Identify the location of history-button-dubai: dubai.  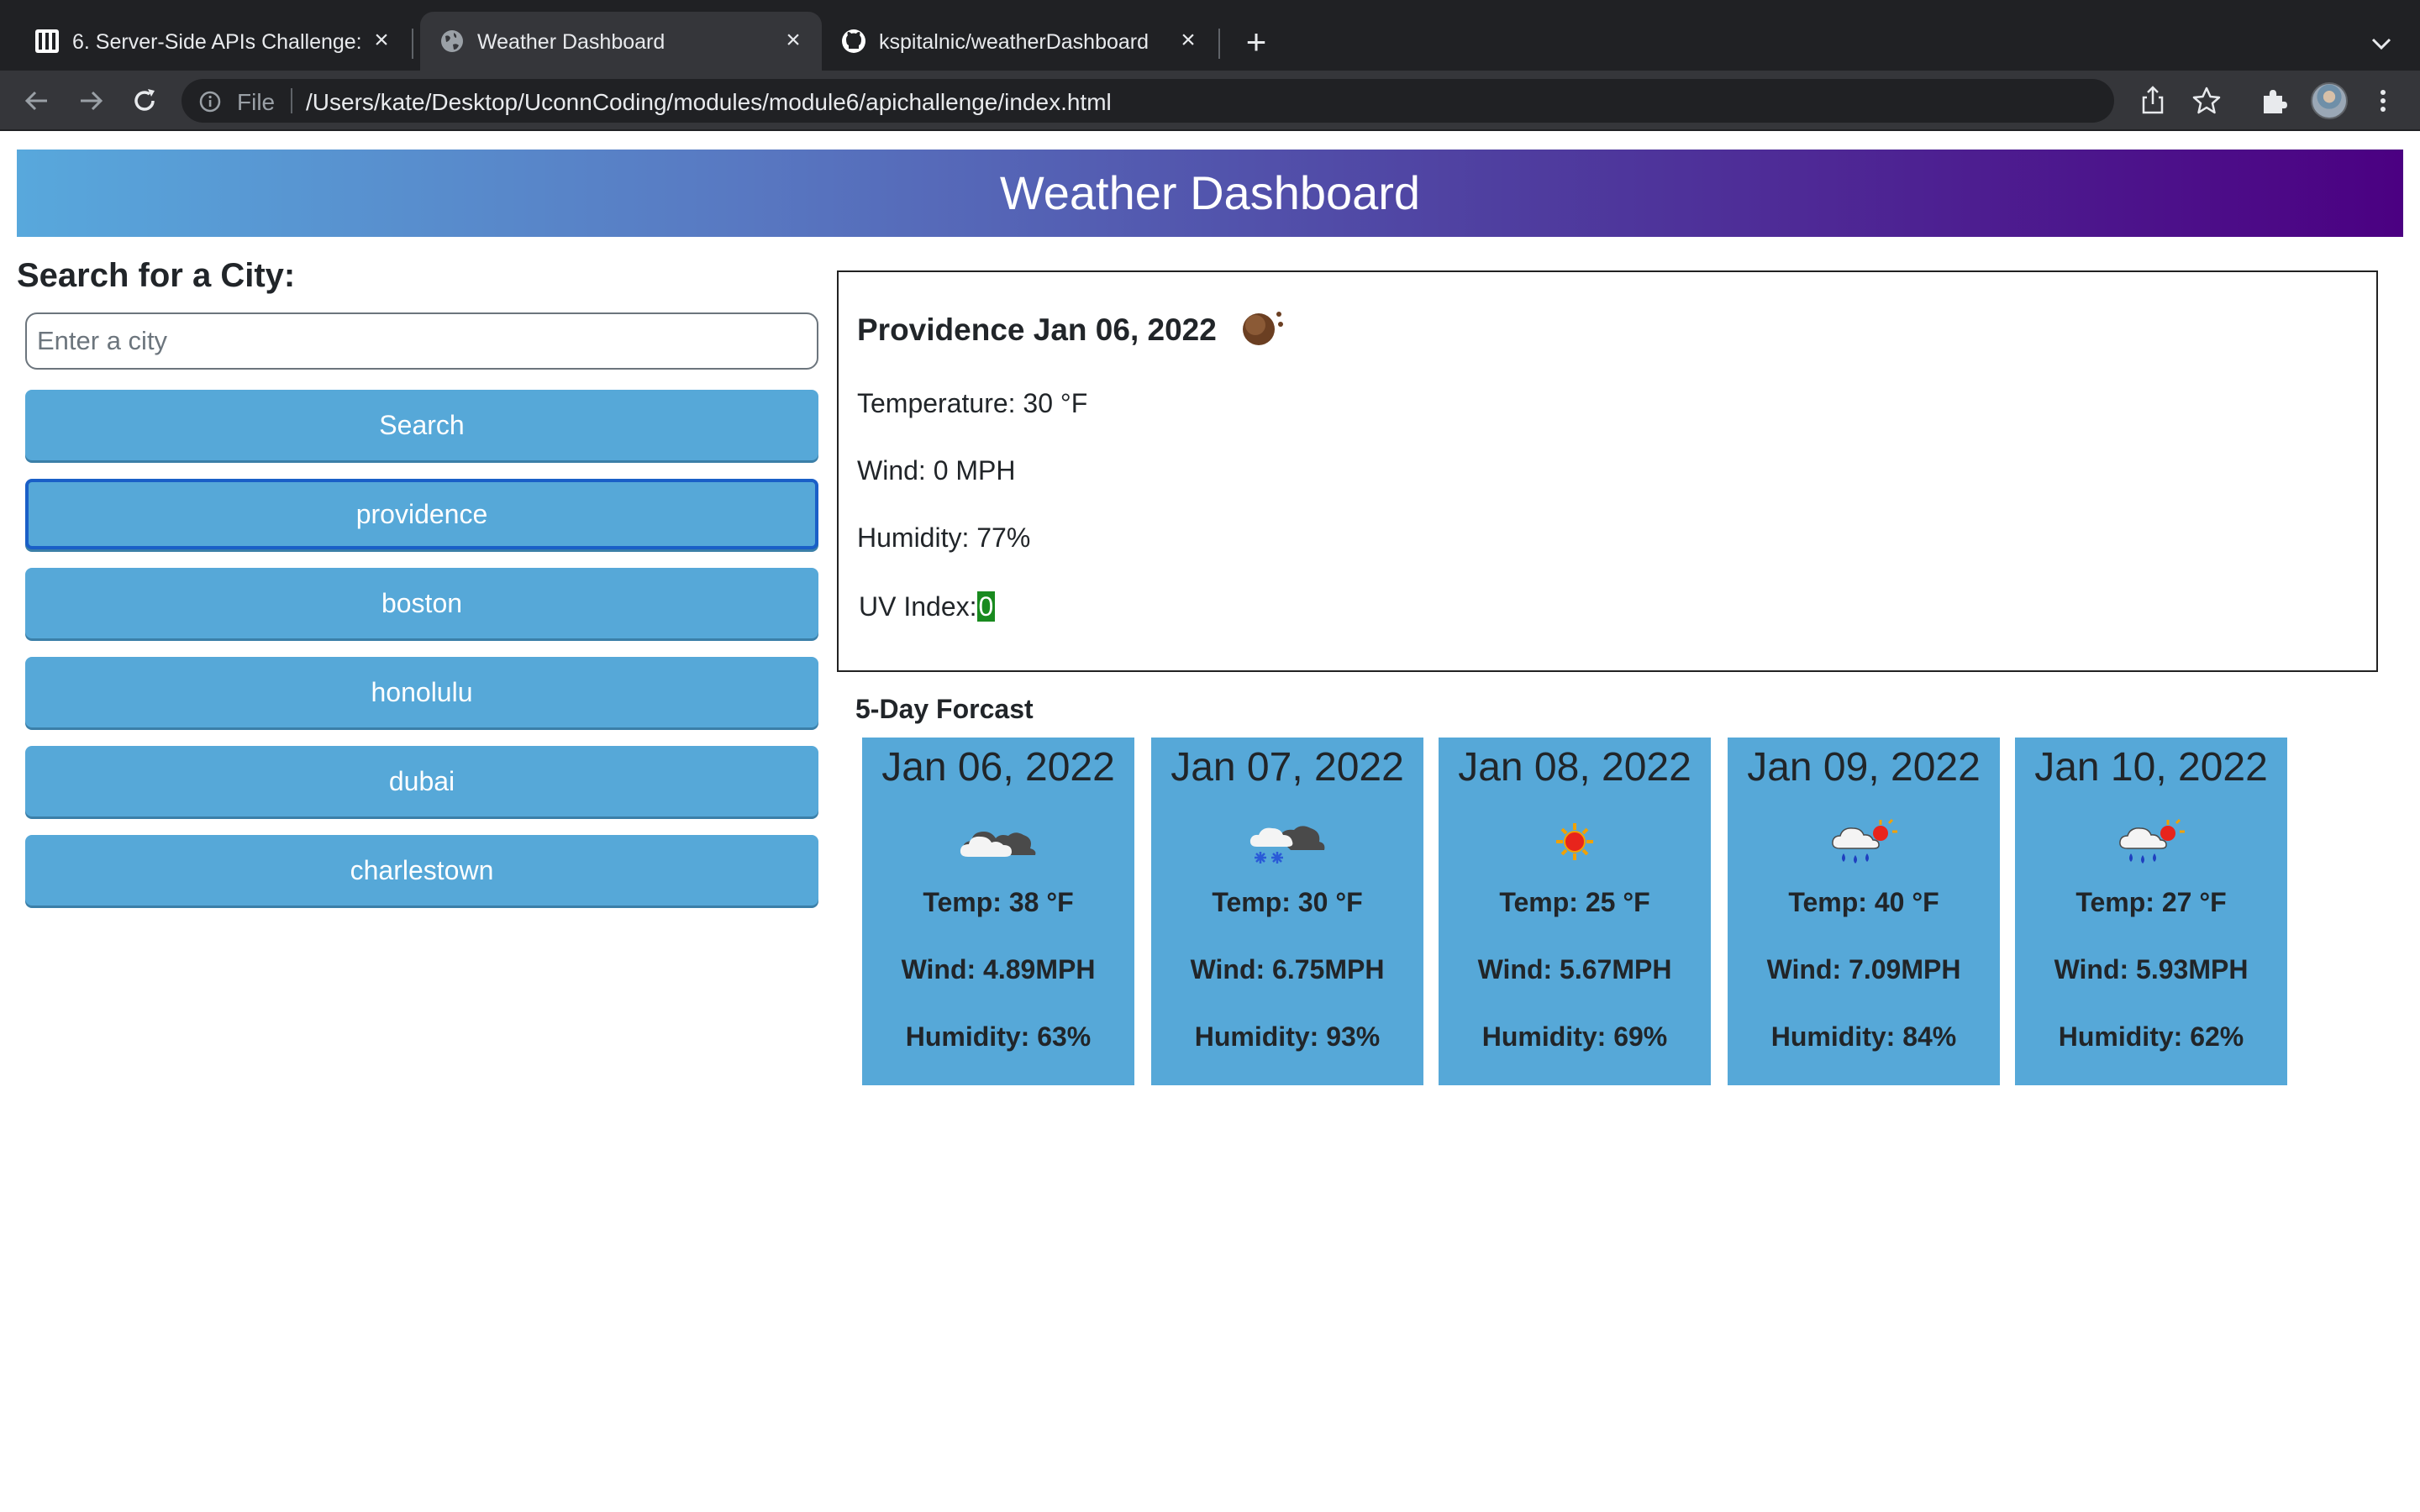
(421, 781).